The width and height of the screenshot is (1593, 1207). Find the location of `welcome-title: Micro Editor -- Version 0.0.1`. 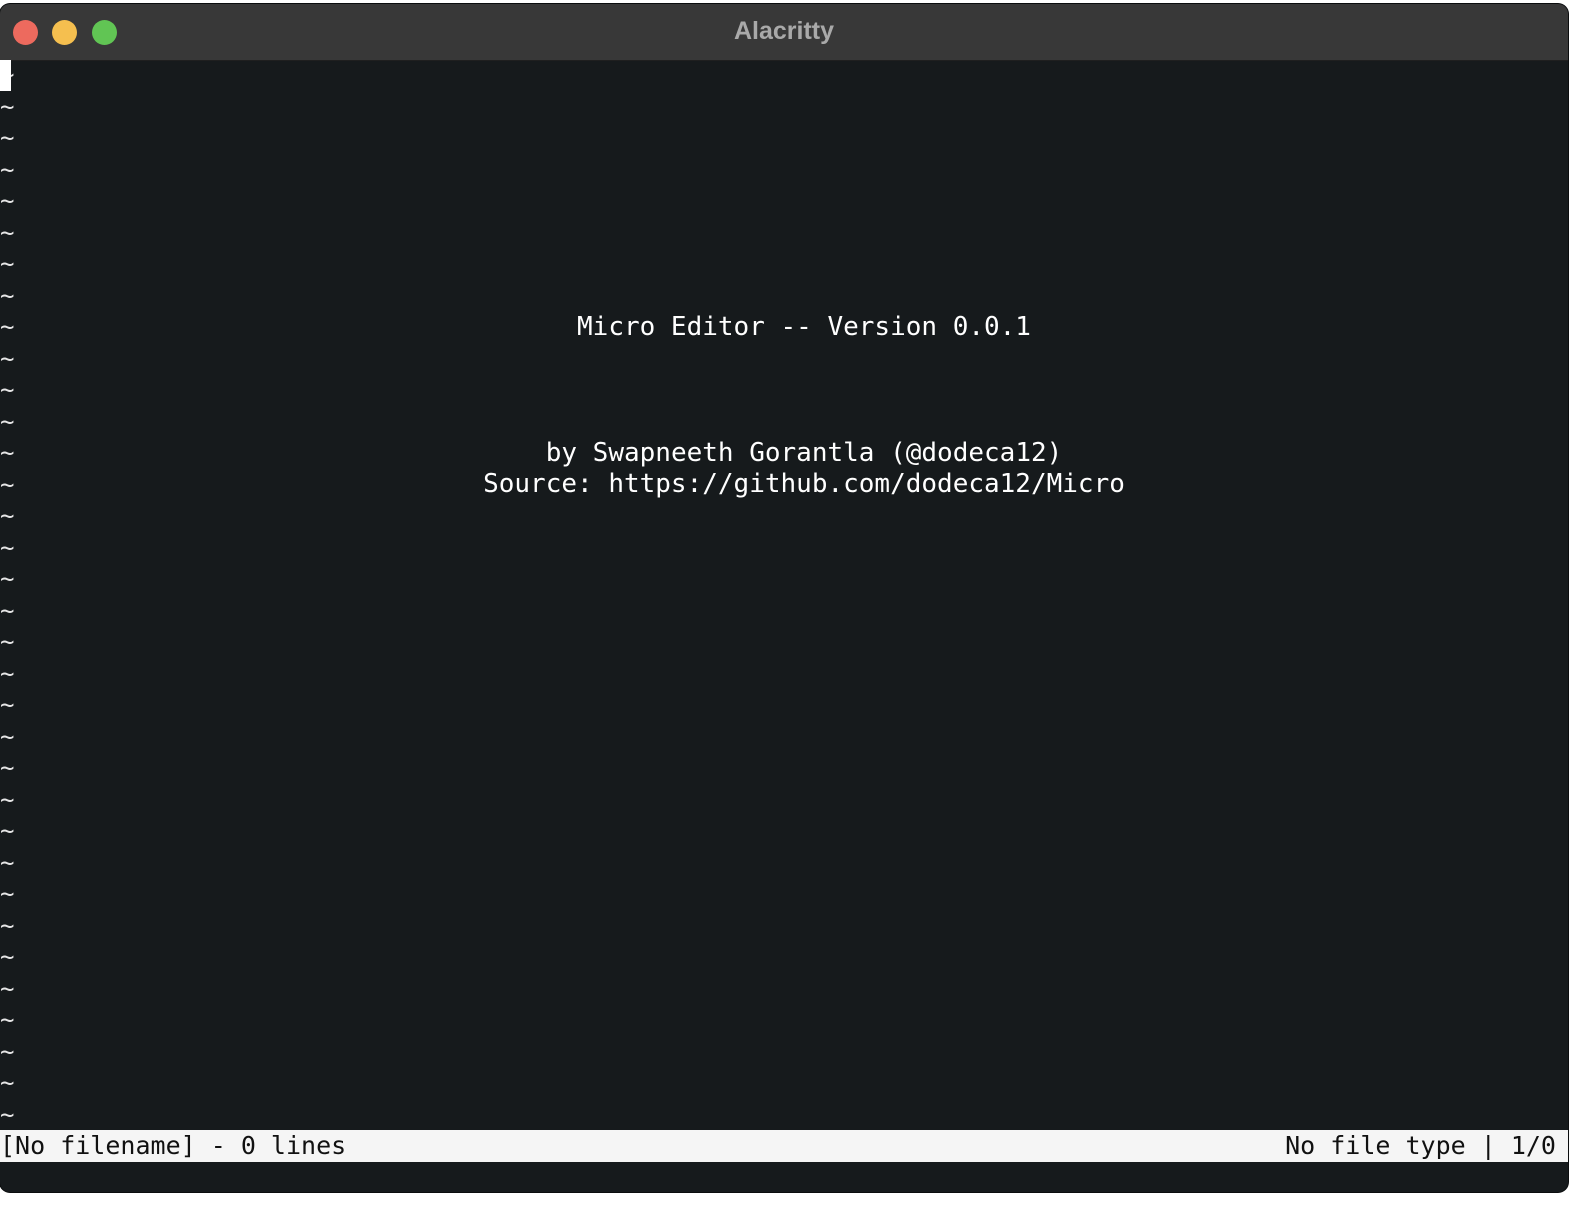

welcome-title: Micro Editor -- Version 0.0.1 is located at coordinates (804, 327).